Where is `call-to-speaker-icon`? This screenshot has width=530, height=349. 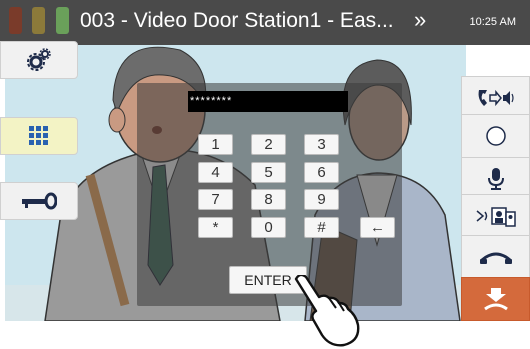
call-to-speaker-icon is located at coordinates (496, 98).